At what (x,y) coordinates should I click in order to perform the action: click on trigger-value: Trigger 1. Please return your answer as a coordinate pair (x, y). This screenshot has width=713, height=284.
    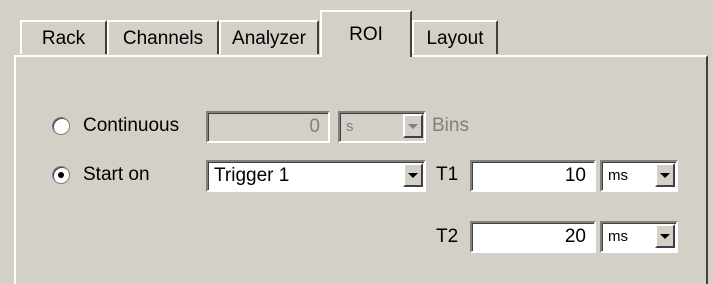
    Looking at the image, I should click on (252, 175).